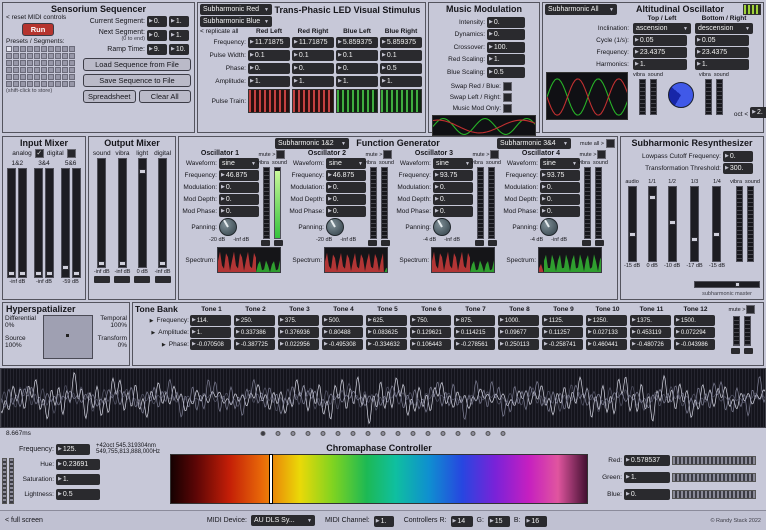  Describe the element at coordinates (282, 520) in the screenshot. I see `midi-device-menu: AU DLS Sy... ▼` at that location.